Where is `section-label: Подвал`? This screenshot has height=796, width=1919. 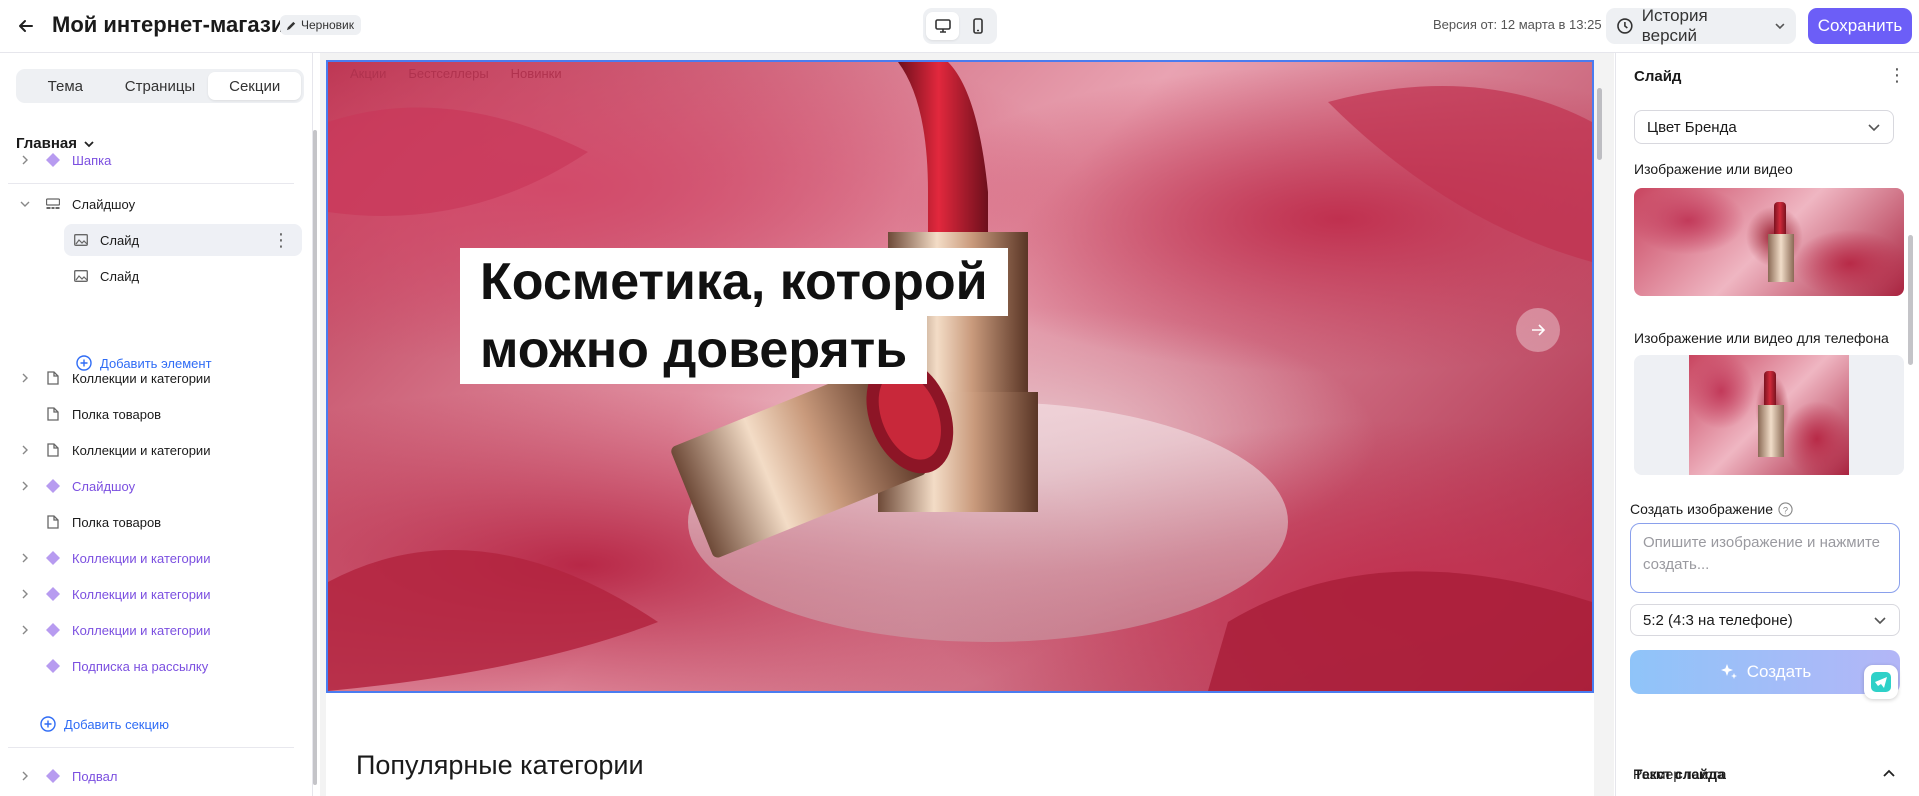
section-label: Подвал is located at coordinates (95, 776).